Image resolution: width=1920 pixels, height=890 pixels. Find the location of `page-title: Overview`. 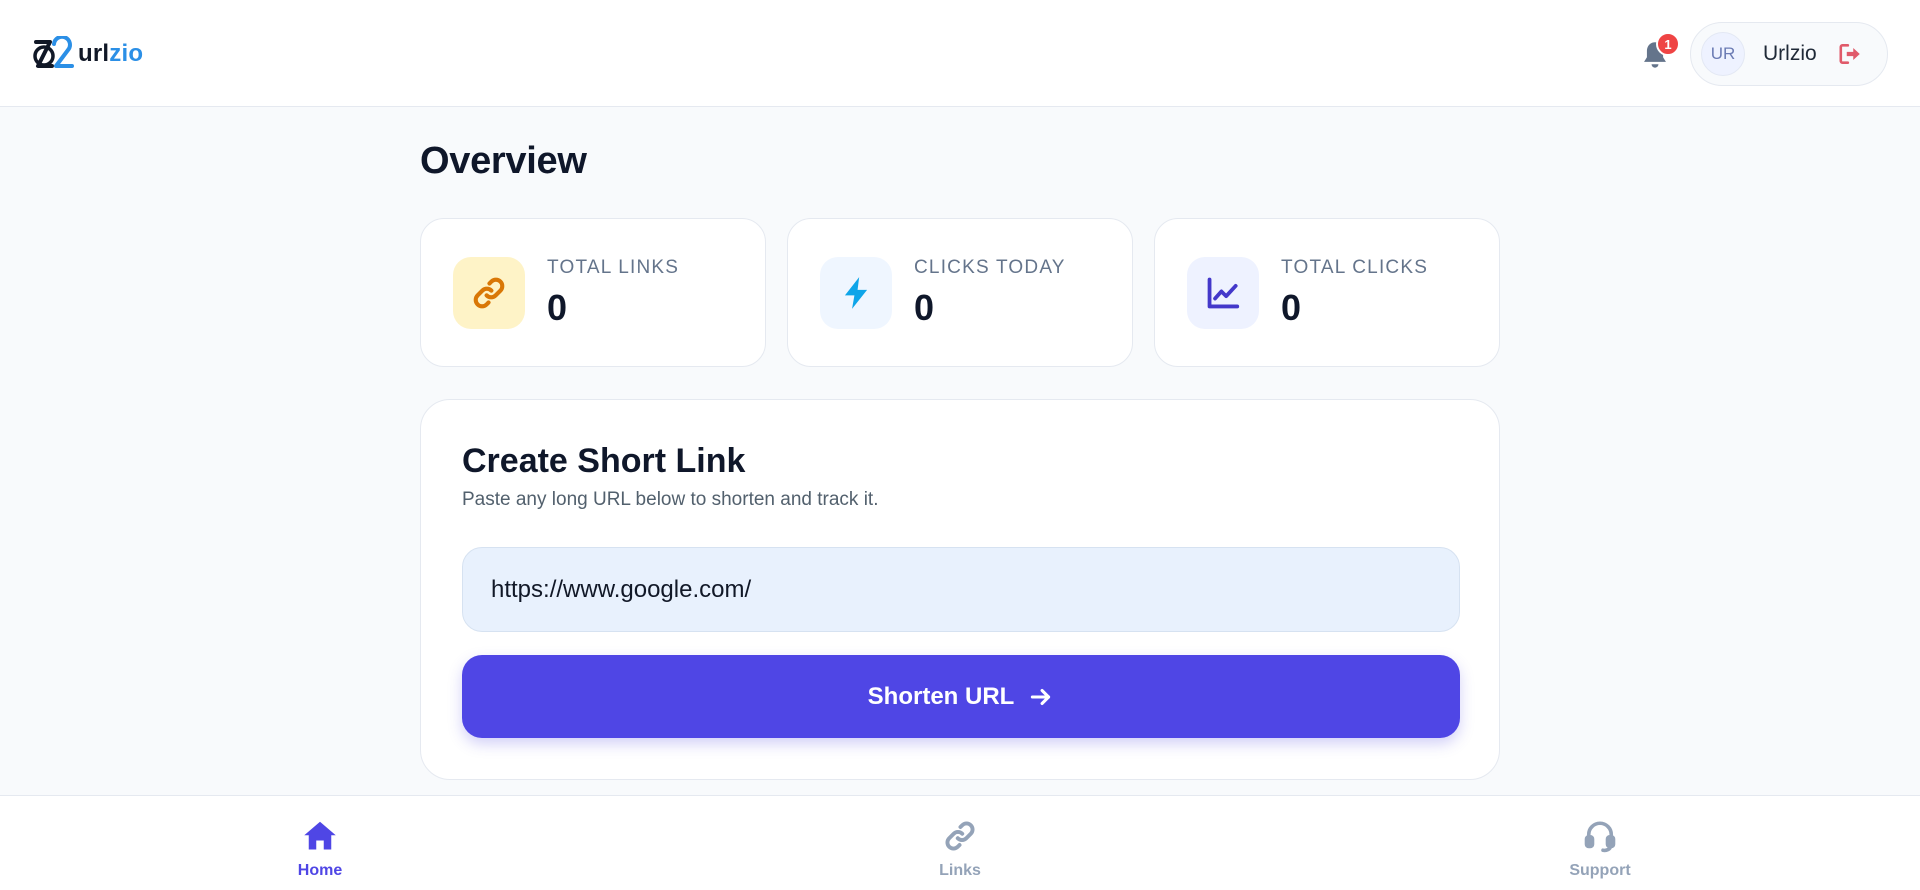

page-title: Overview is located at coordinates (503, 161).